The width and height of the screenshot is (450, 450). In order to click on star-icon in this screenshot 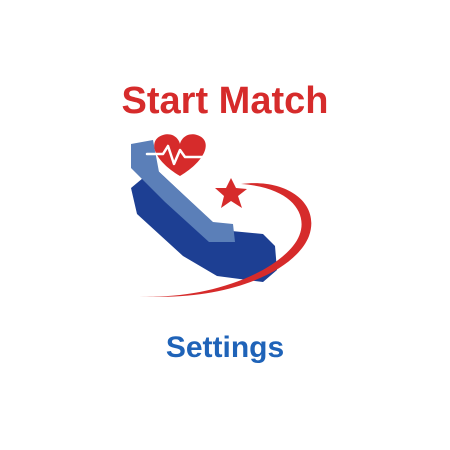, I will do `click(231, 193)`.